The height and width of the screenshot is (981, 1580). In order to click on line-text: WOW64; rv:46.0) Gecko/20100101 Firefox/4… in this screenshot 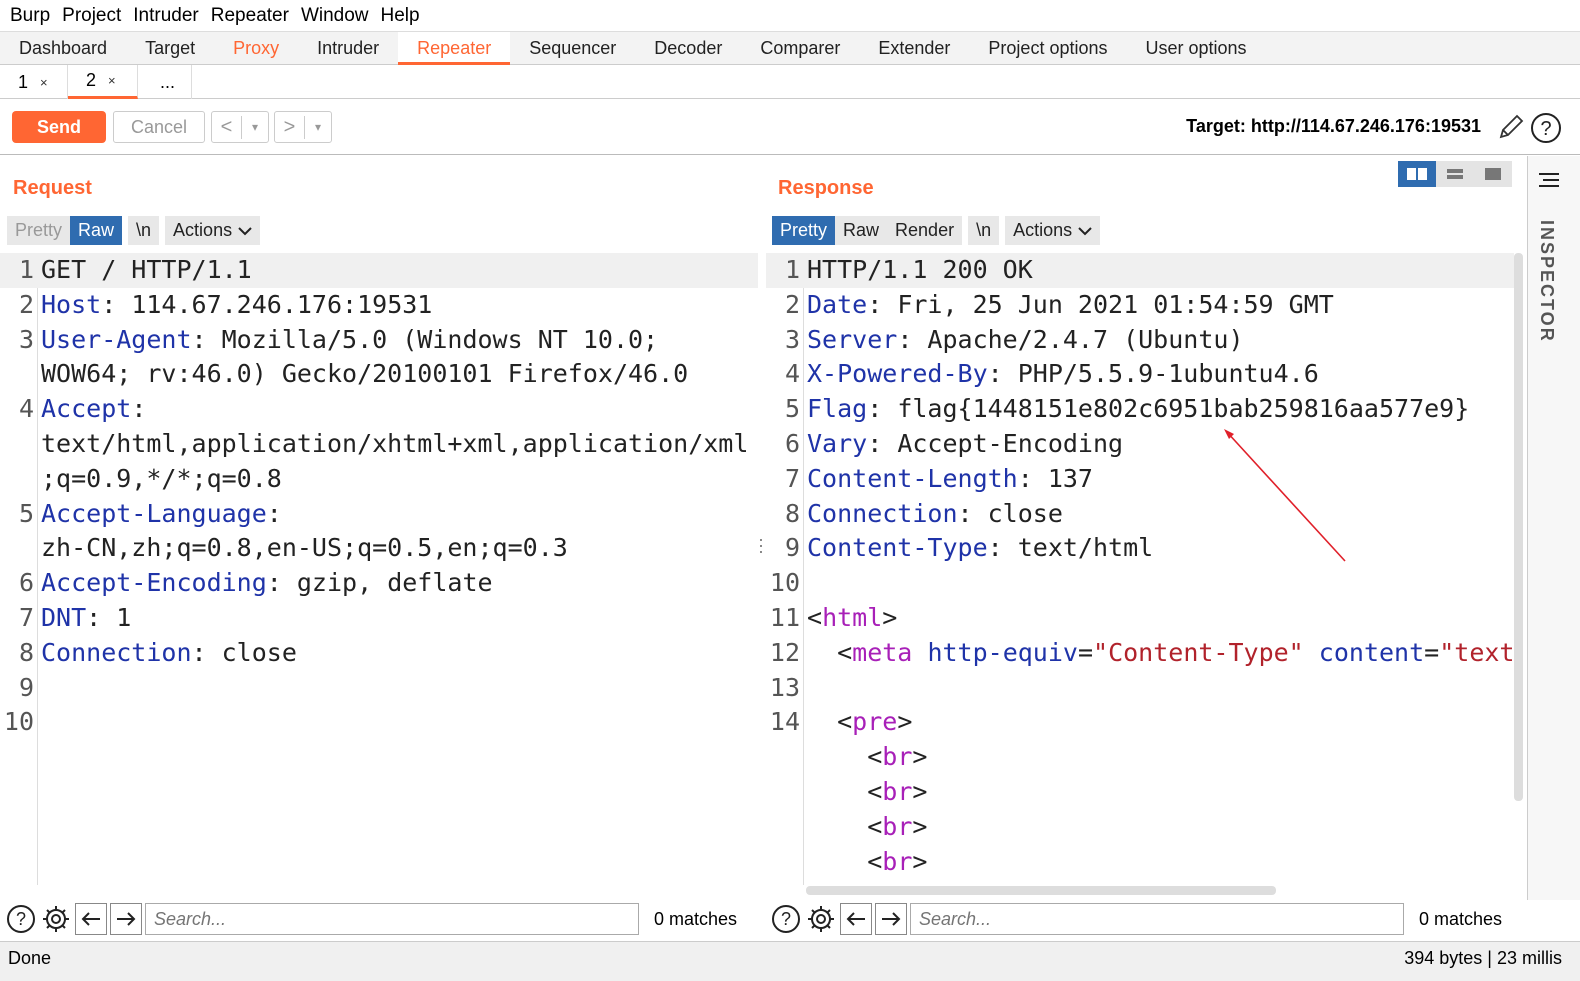, I will do `click(365, 374)`.